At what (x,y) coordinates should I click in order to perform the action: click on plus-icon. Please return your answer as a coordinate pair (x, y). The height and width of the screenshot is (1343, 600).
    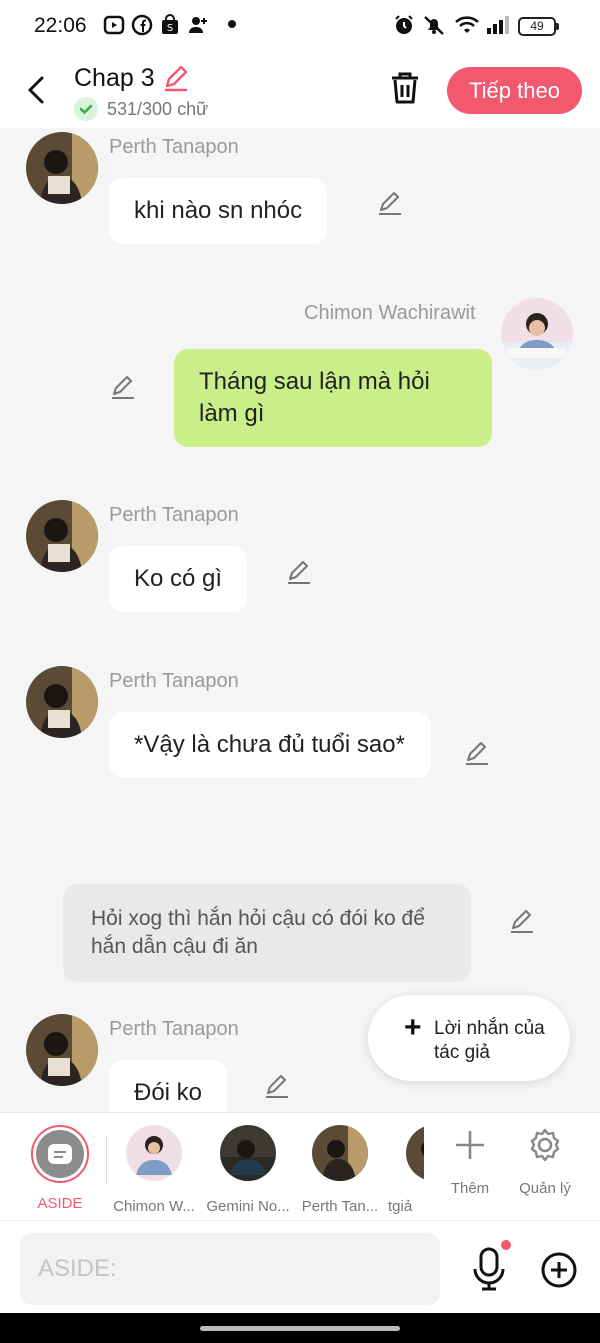
    Looking at the image, I should click on (470, 1145).